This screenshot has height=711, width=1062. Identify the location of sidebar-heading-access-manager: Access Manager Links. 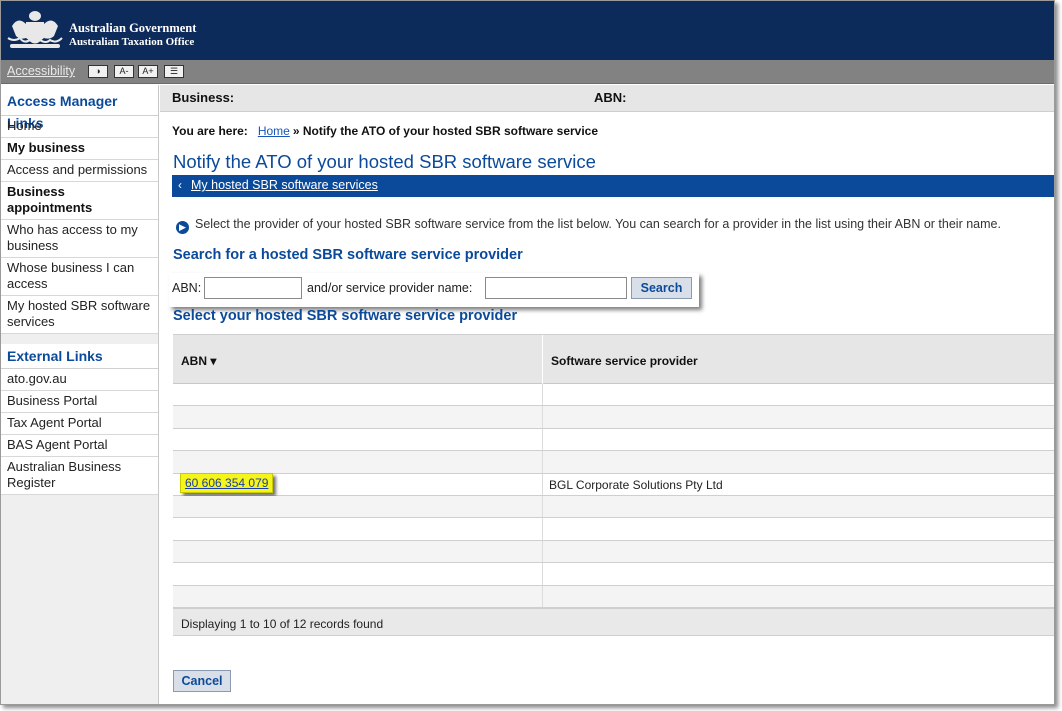
(79, 108).